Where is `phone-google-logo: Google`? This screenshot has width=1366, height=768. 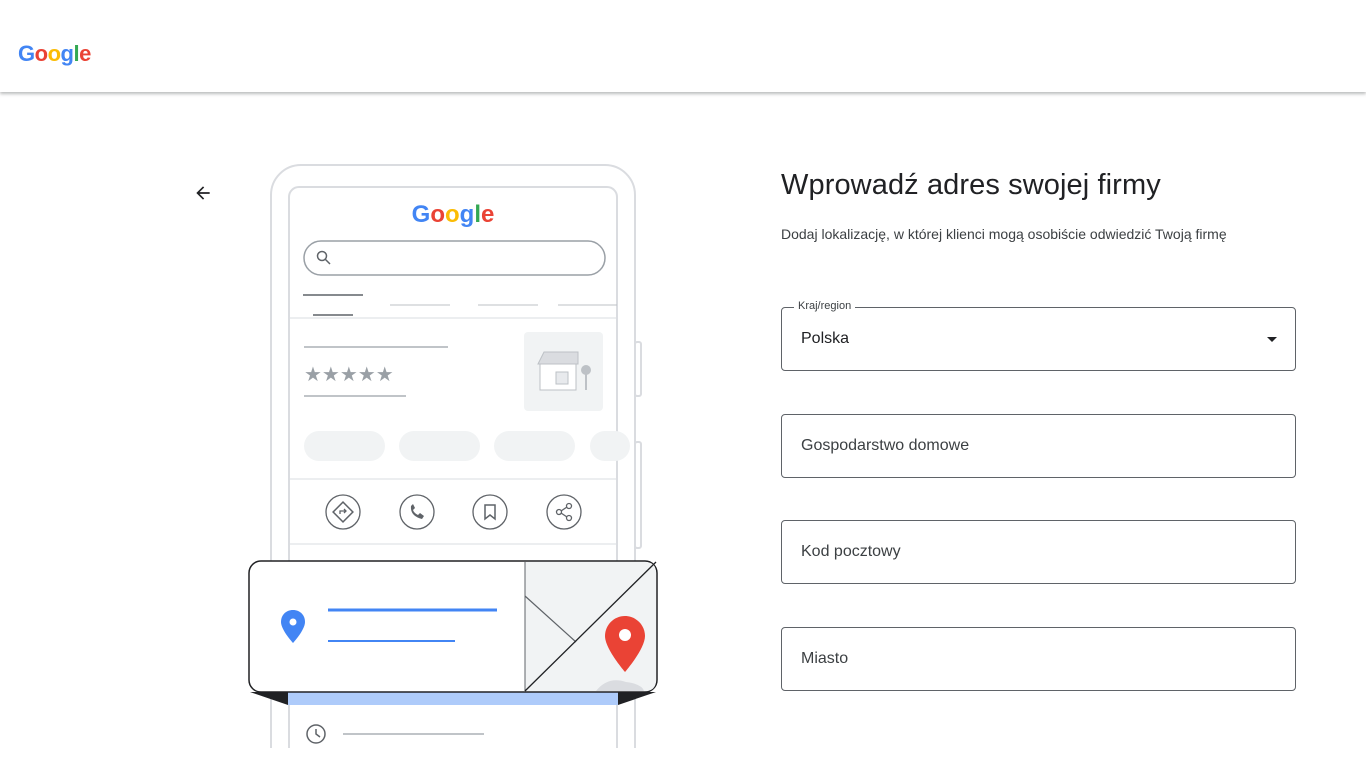
phone-google-logo: Google is located at coordinates (453, 214).